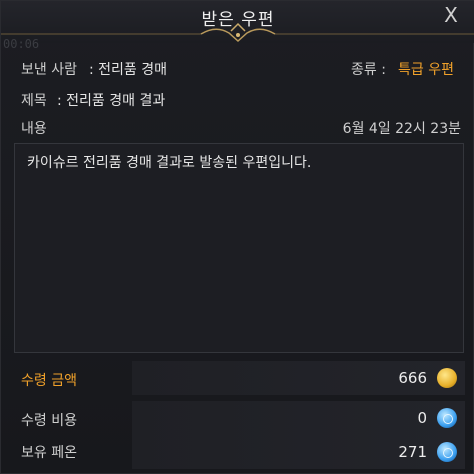 The width and height of the screenshot is (474, 474). What do you see at coordinates (412, 452) in the screenshot?
I see `owned-peon-value: 271` at bounding box center [412, 452].